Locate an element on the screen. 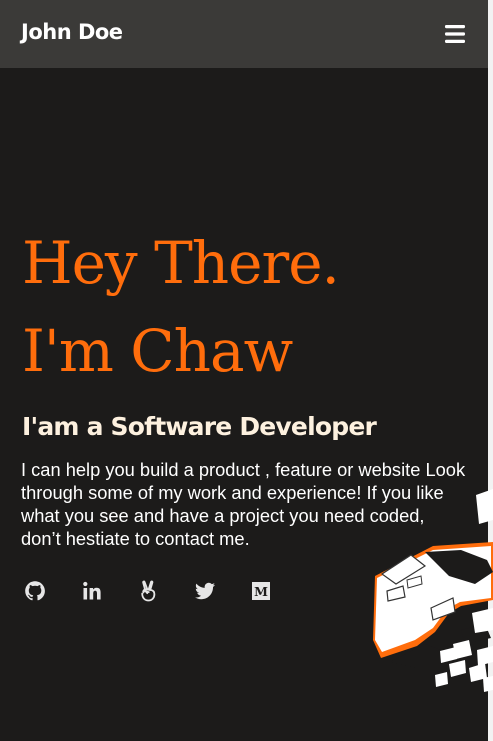 The height and width of the screenshot is (741, 493). menu-button is located at coordinates (455, 34).